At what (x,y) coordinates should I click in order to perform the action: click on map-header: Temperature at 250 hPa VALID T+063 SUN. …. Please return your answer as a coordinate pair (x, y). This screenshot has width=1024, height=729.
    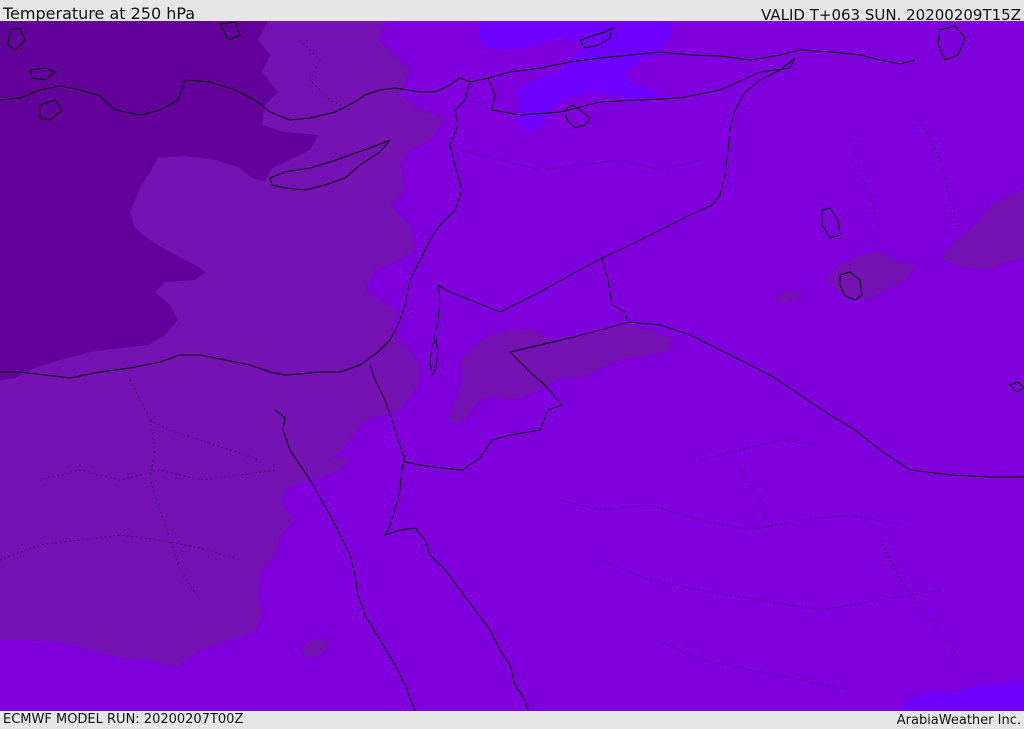
    Looking at the image, I should click on (512, 12).